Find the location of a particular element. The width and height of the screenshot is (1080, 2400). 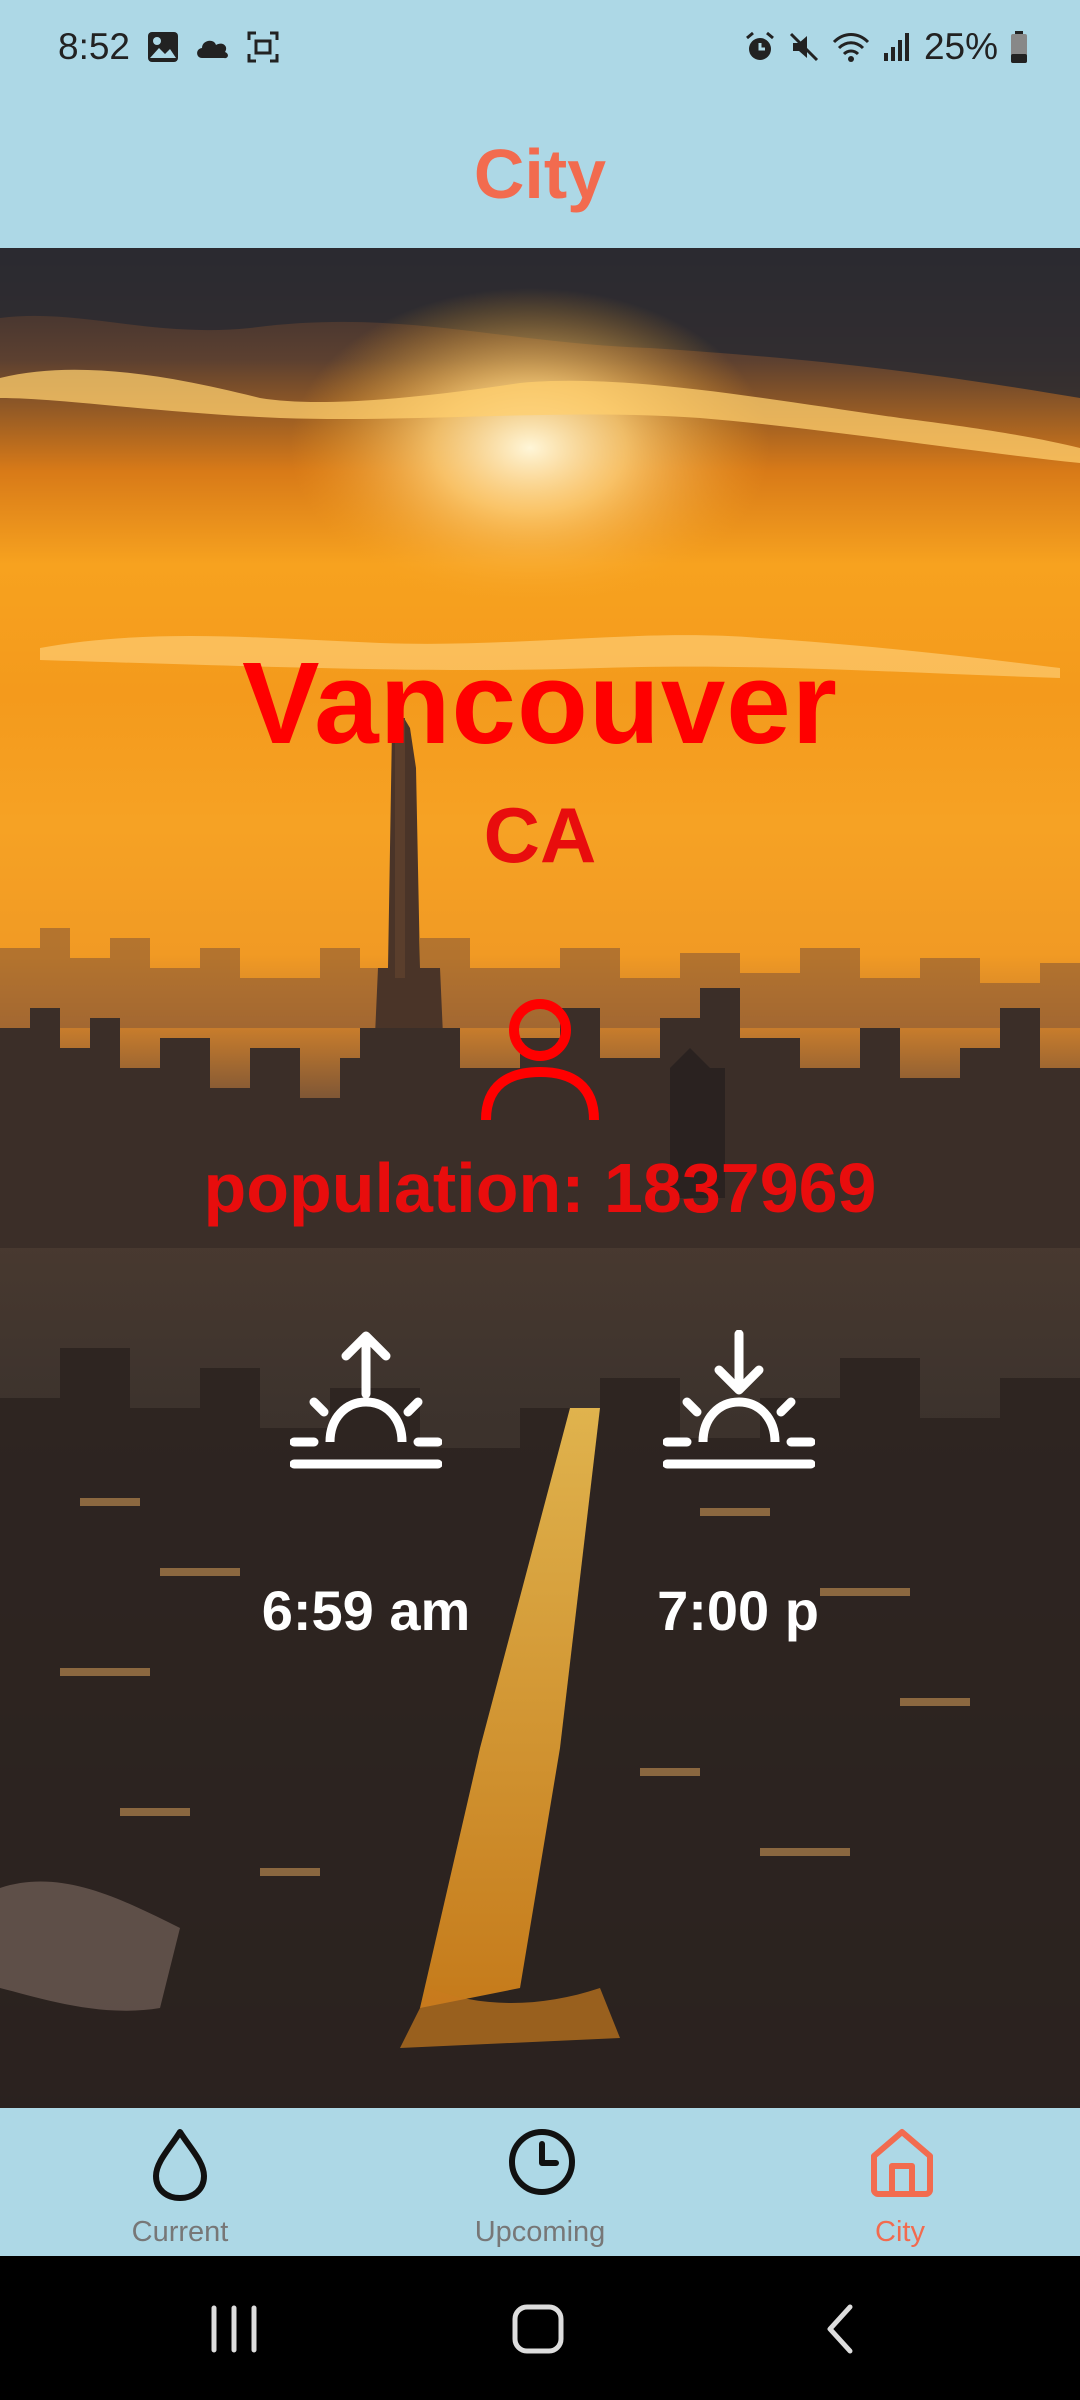

app-bar: City is located at coordinates (540, 174).